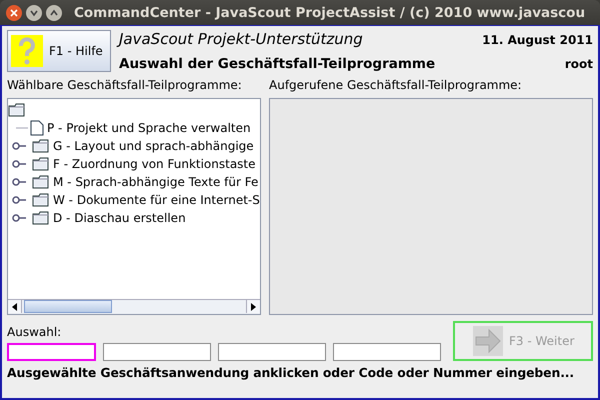 The height and width of the screenshot is (400, 600). What do you see at coordinates (155, 182) in the screenshot?
I see `tree-item: M - Sprach-abhängige Texte für Fe` at bounding box center [155, 182].